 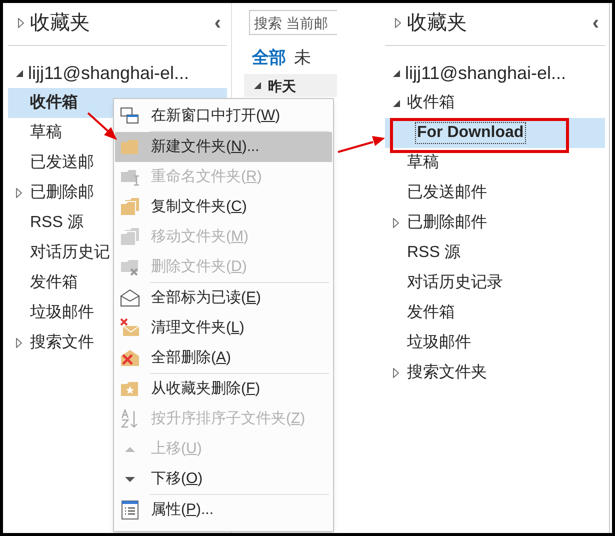 I want to click on menu-item: 重命名文件夹(R), so click(x=223, y=177).